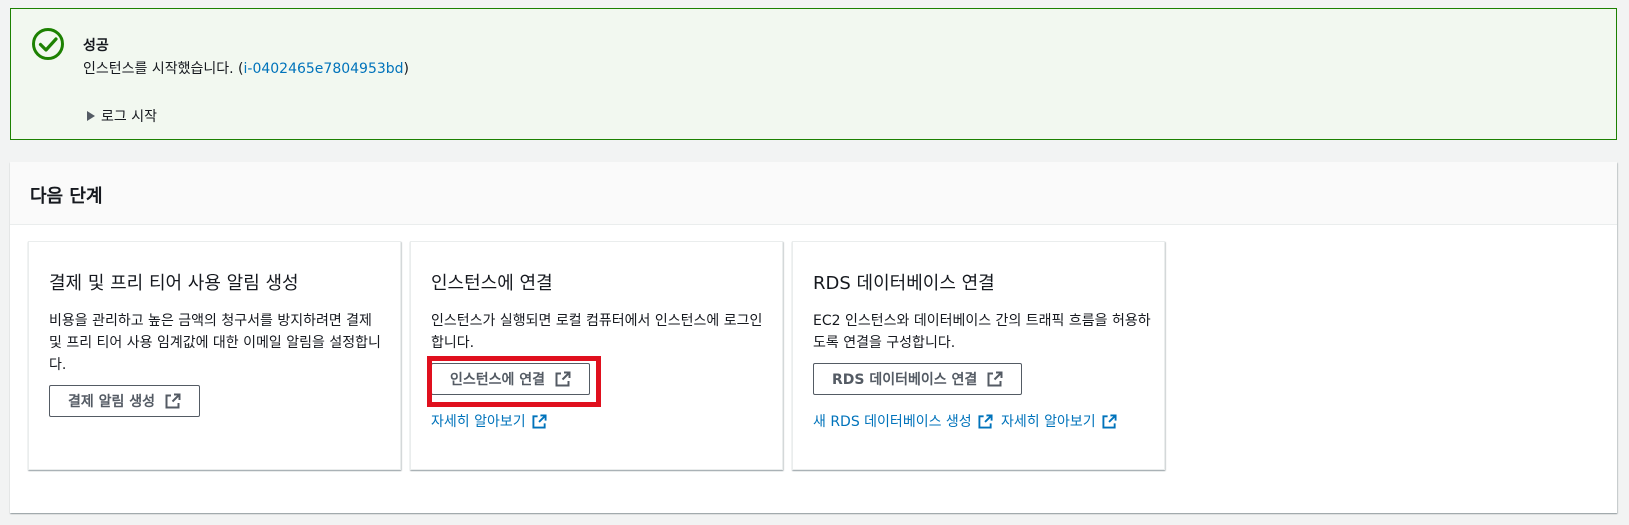 The image size is (1629, 525). Describe the element at coordinates (96, 46) in the screenshot. I see `alert-title: 성공` at that location.